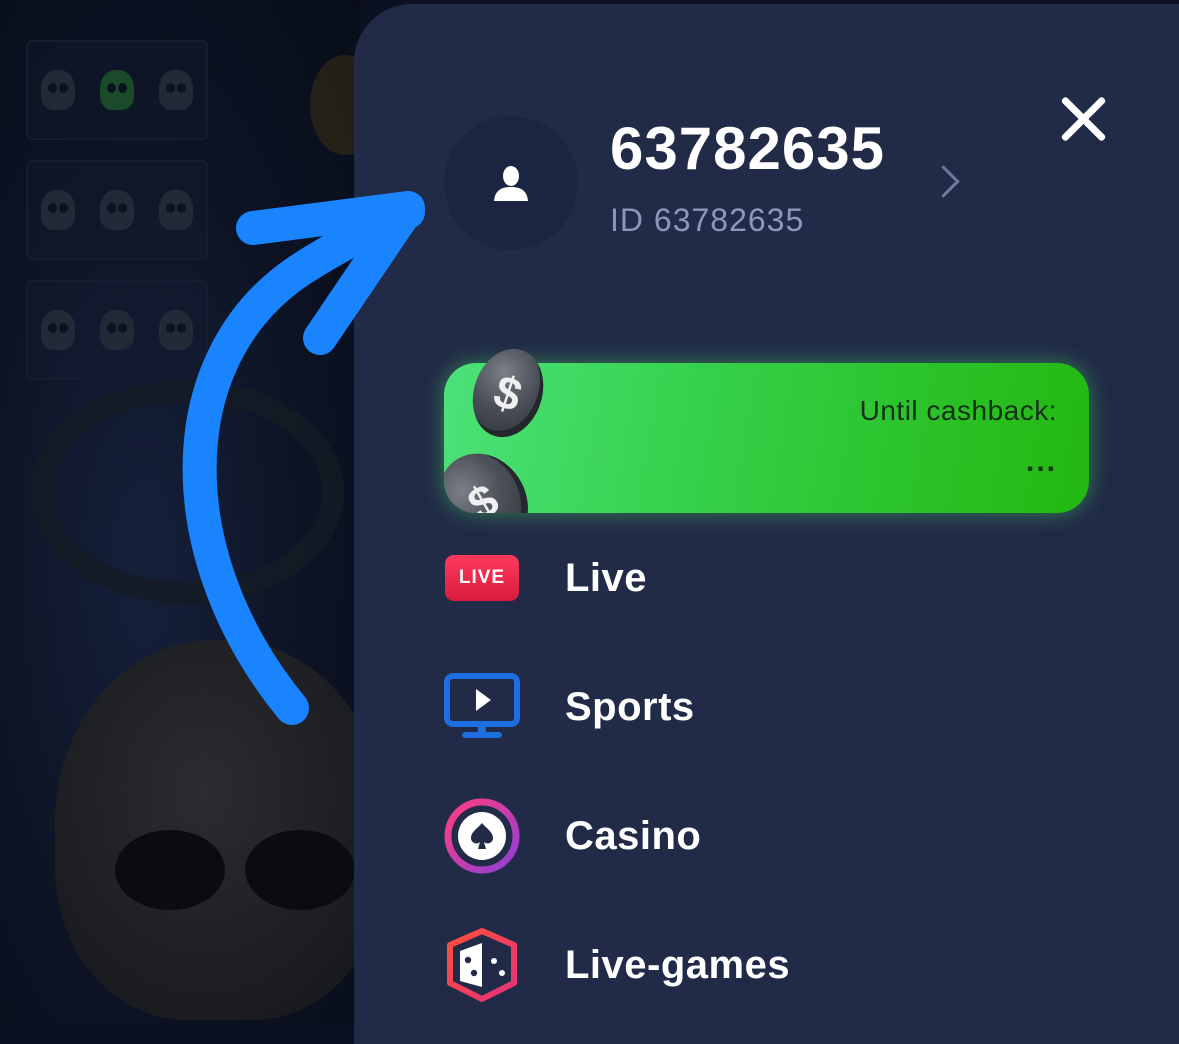 Image resolution: width=1179 pixels, height=1044 pixels. I want to click on menu-item-live-games: Live-games, so click(764, 965).